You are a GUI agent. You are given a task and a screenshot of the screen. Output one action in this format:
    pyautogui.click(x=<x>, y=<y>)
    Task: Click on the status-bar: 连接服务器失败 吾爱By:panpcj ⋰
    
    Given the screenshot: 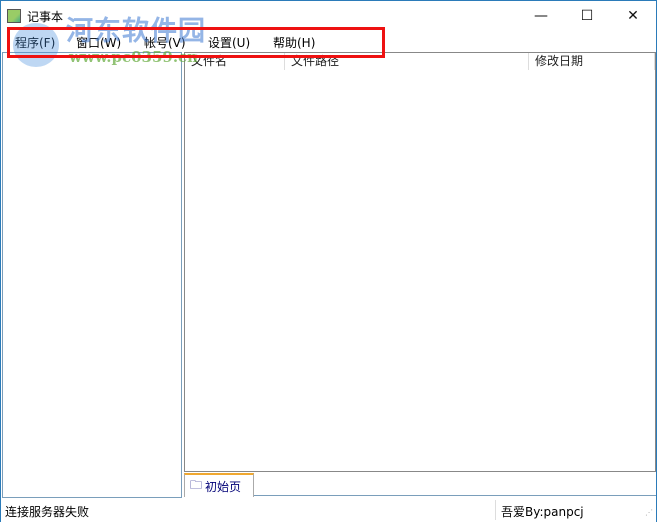 What is the action you would take?
    pyautogui.click(x=328, y=510)
    